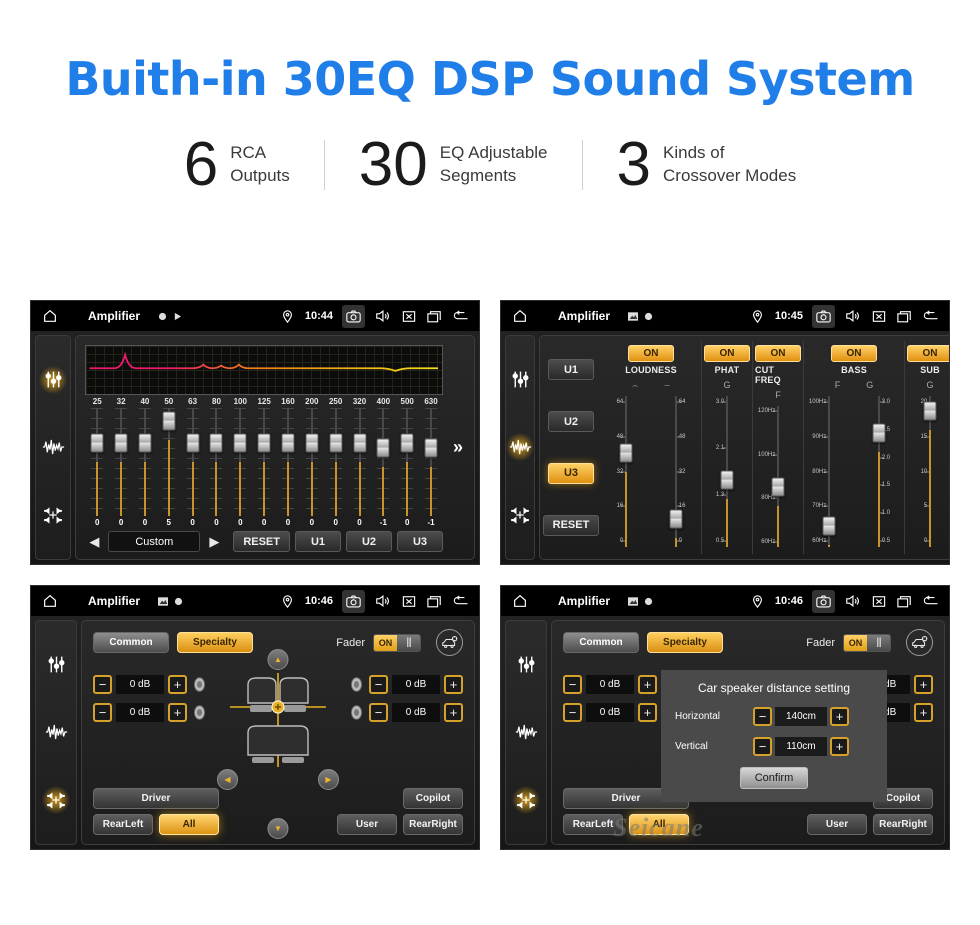  What do you see at coordinates (903, 824) in the screenshot?
I see `seat-rearright-button: RearRight` at bounding box center [903, 824].